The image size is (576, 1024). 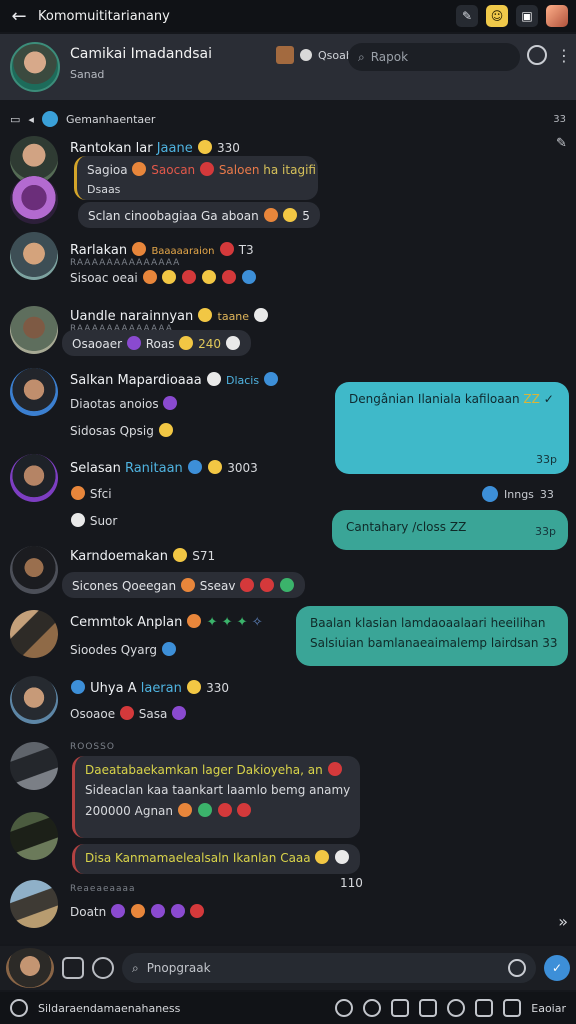 What do you see at coordinates (104, 278) in the screenshot?
I see `message-text: Sisoac oeai` at bounding box center [104, 278].